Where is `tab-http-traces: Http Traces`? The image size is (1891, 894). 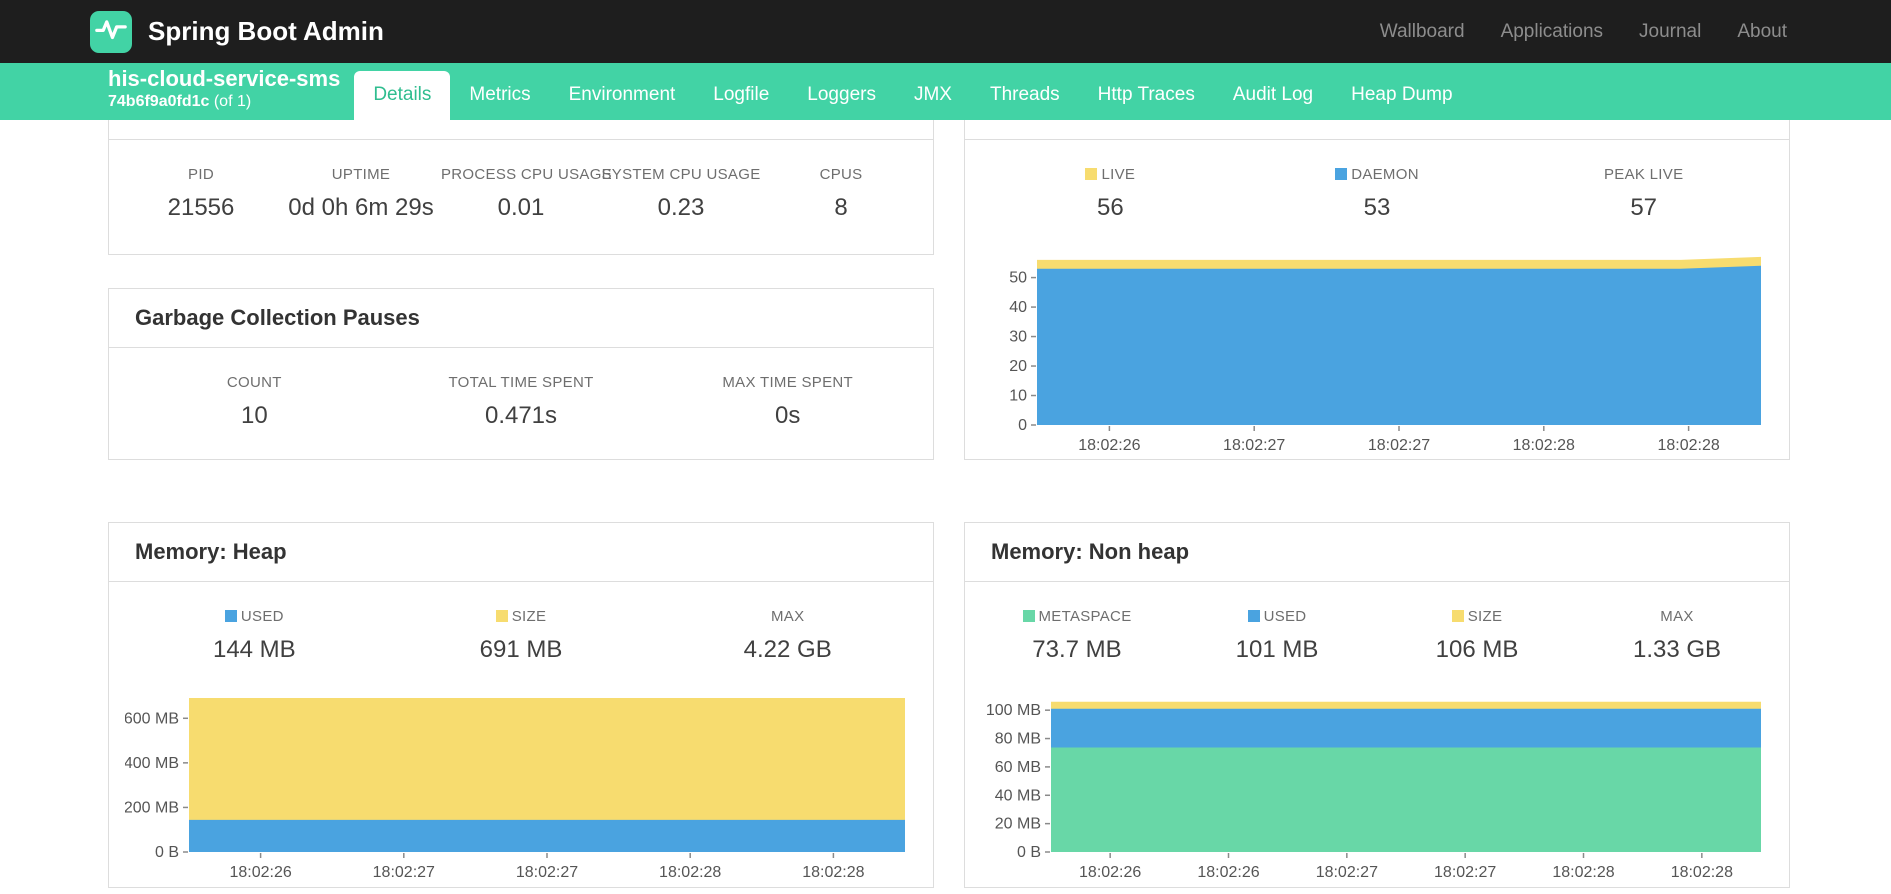
tab-http-traces: Http Traces is located at coordinates (1146, 95).